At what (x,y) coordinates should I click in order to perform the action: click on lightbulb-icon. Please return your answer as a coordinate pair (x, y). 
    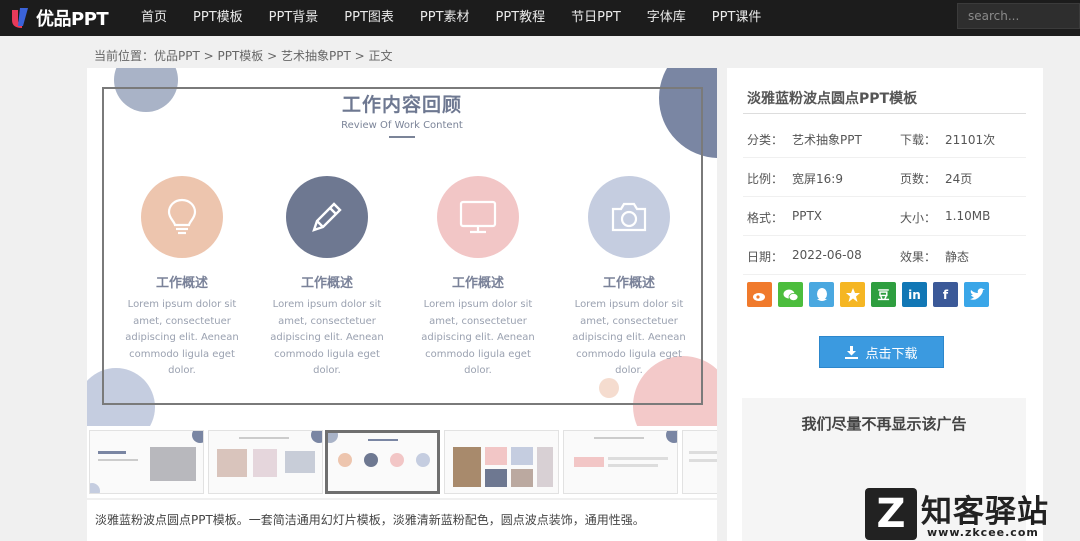
    Looking at the image, I should click on (182, 216).